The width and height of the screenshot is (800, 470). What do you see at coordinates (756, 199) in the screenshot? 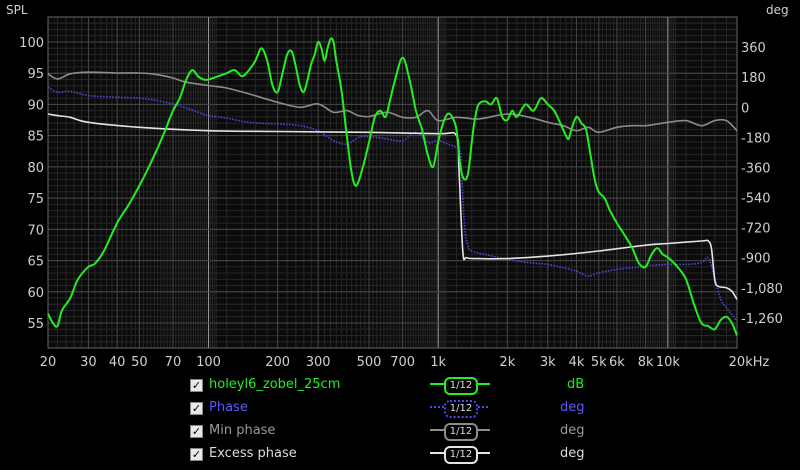
I see `right-y-tick-label: -540` at bounding box center [756, 199].